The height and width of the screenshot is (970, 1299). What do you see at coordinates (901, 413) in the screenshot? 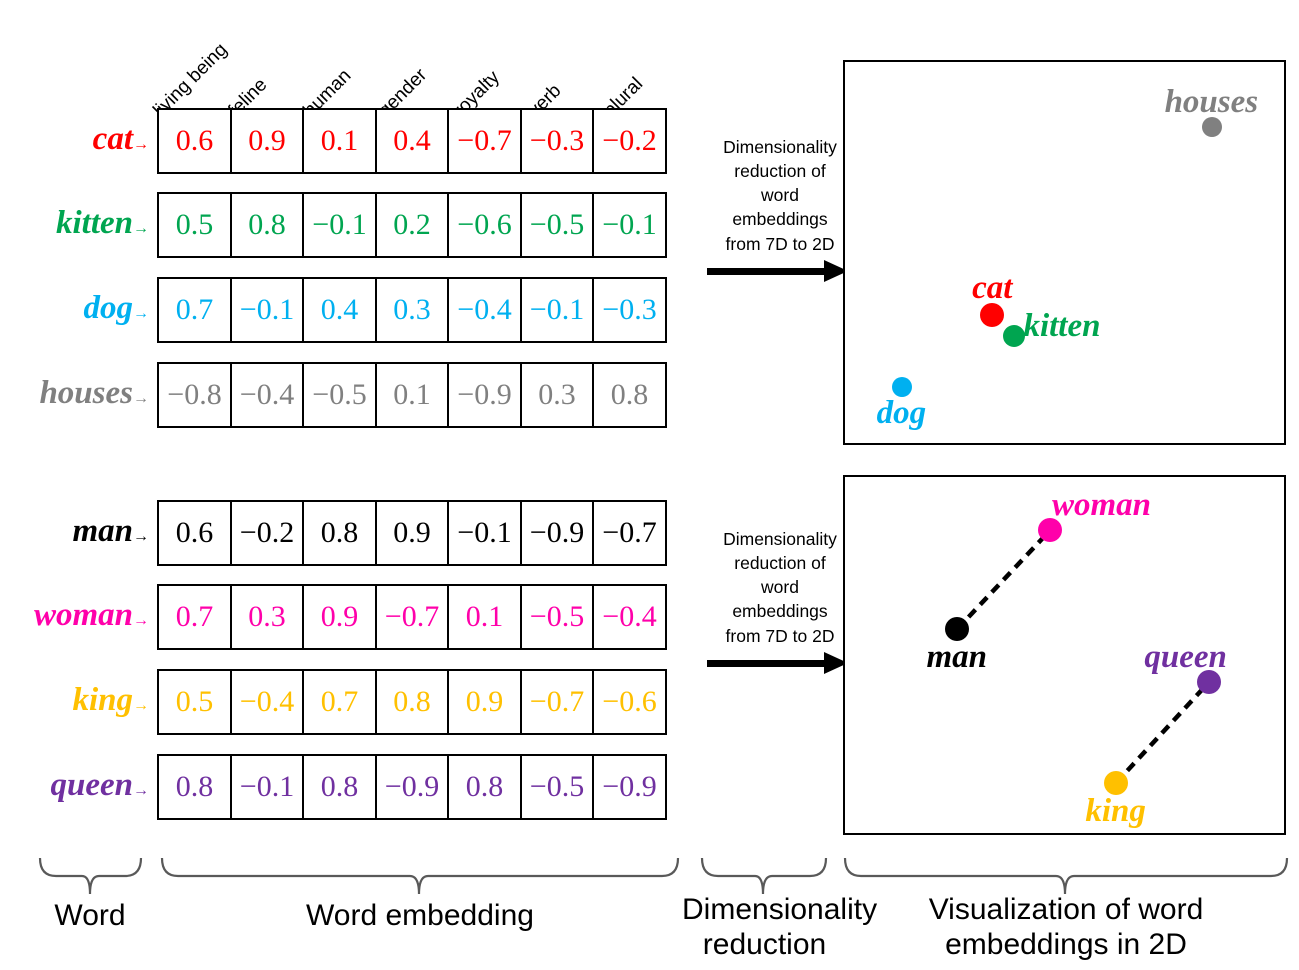
I see `point-label-dog: dog` at bounding box center [901, 413].